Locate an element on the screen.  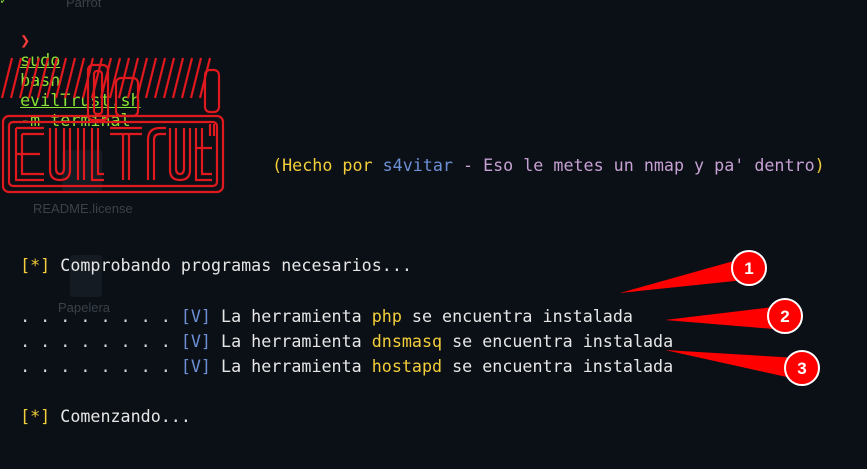
callout-3: 3 is located at coordinates (742, 368).